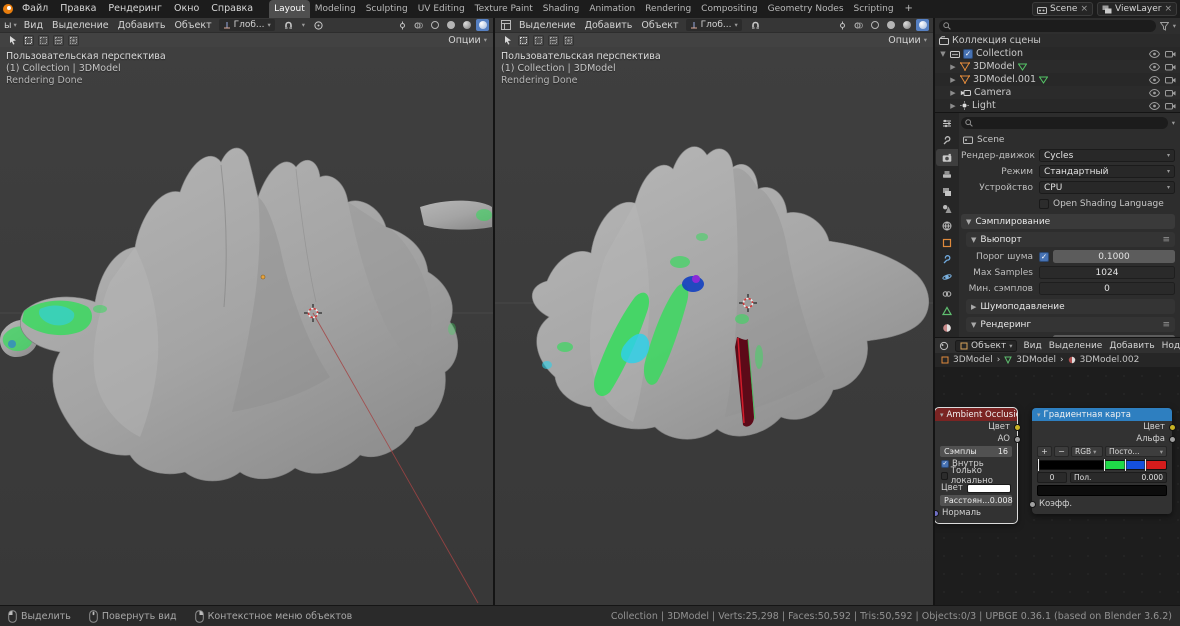  What do you see at coordinates (988, 488) in the screenshot?
I see `ao-color-swatch` at bounding box center [988, 488].